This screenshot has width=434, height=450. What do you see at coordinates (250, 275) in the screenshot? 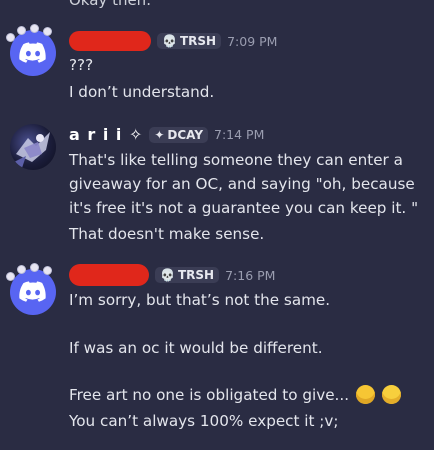
I see `timestamp: 7:16 PM` at bounding box center [250, 275].